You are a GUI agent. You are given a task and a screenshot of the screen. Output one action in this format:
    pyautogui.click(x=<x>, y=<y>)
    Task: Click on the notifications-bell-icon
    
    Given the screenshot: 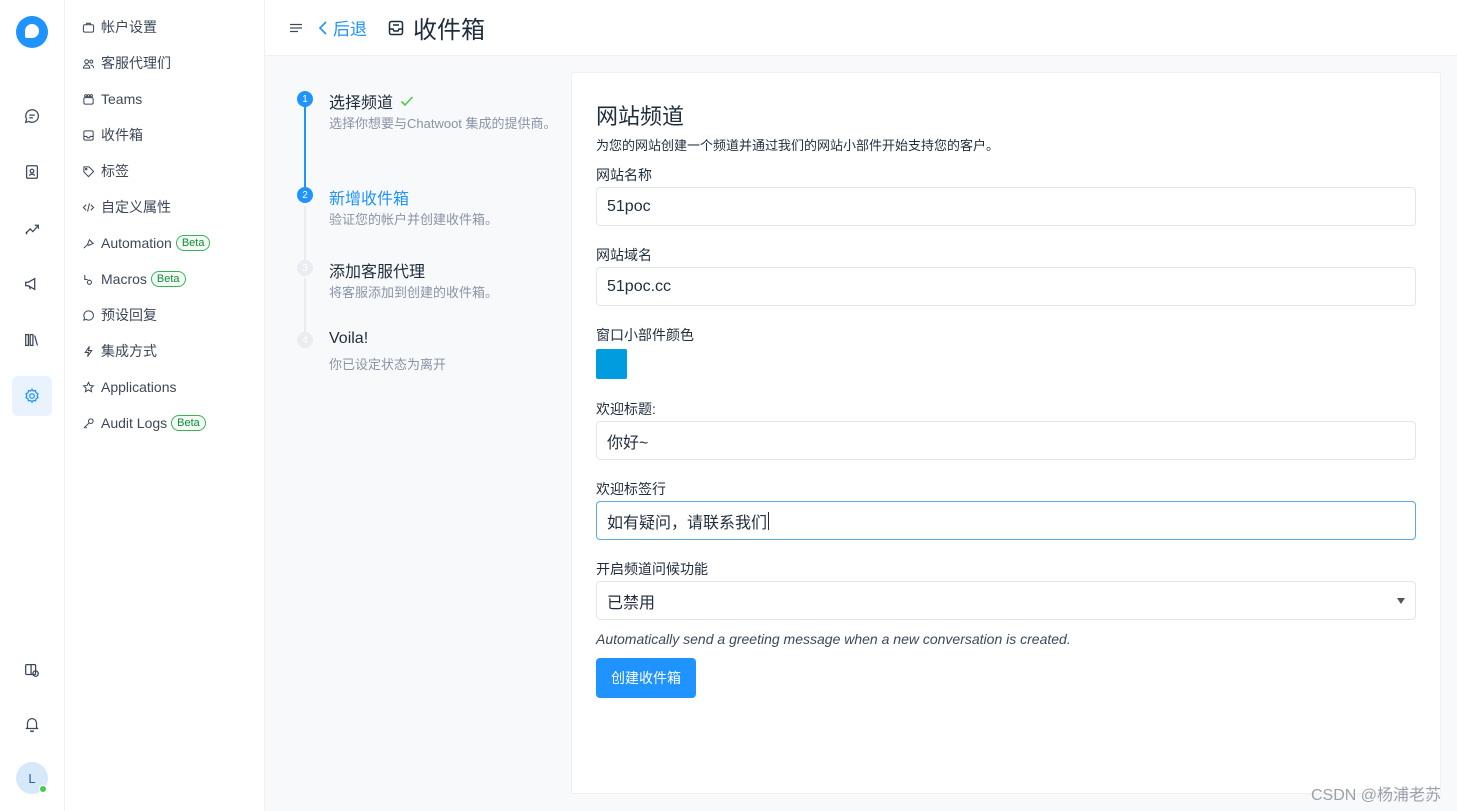 What is the action you would take?
    pyautogui.click(x=32, y=724)
    